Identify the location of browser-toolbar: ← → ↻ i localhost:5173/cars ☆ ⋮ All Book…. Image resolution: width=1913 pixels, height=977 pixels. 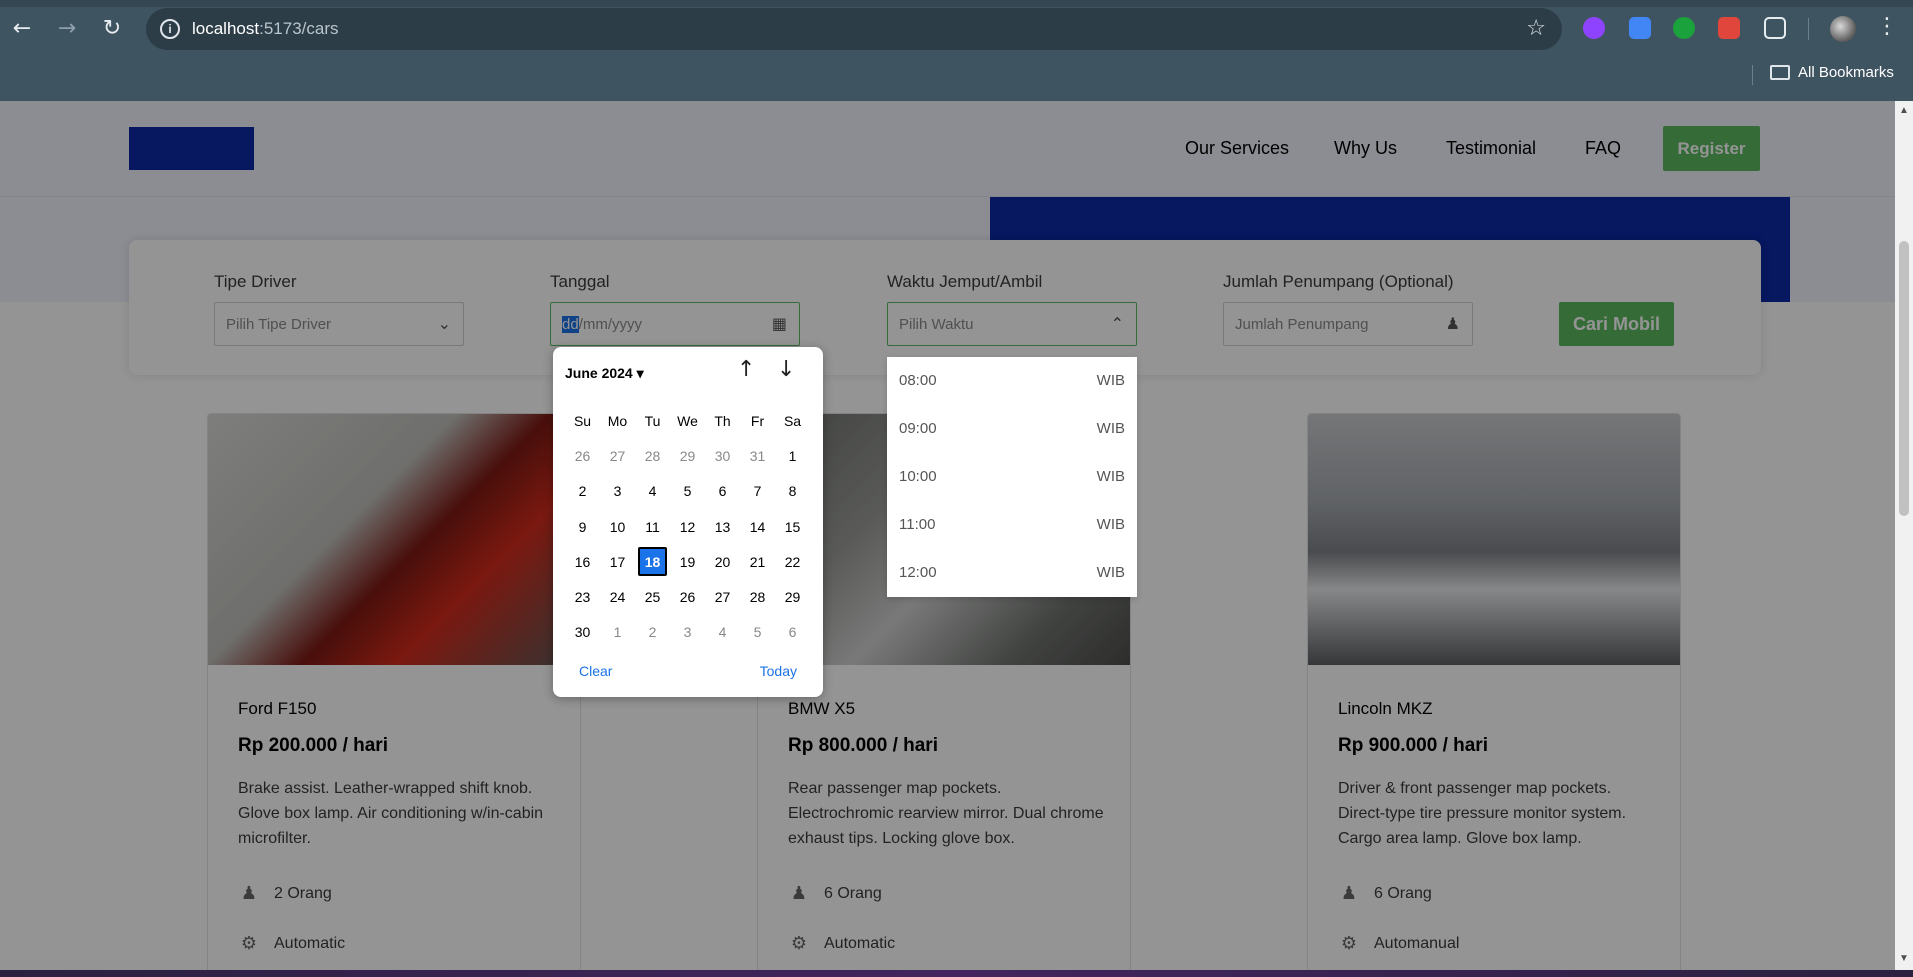
(956, 50).